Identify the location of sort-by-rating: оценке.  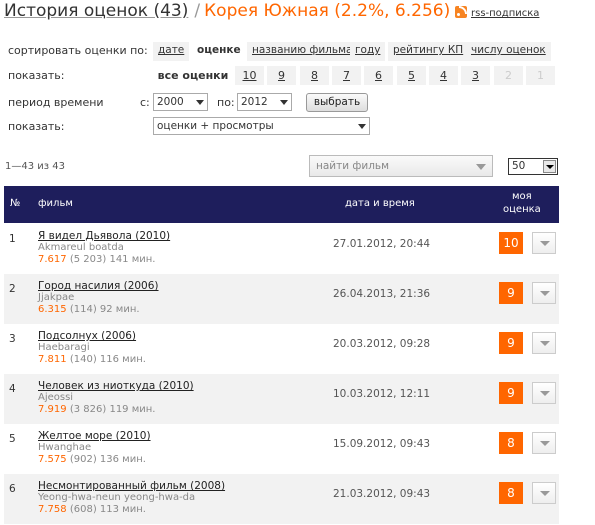
(219, 51).